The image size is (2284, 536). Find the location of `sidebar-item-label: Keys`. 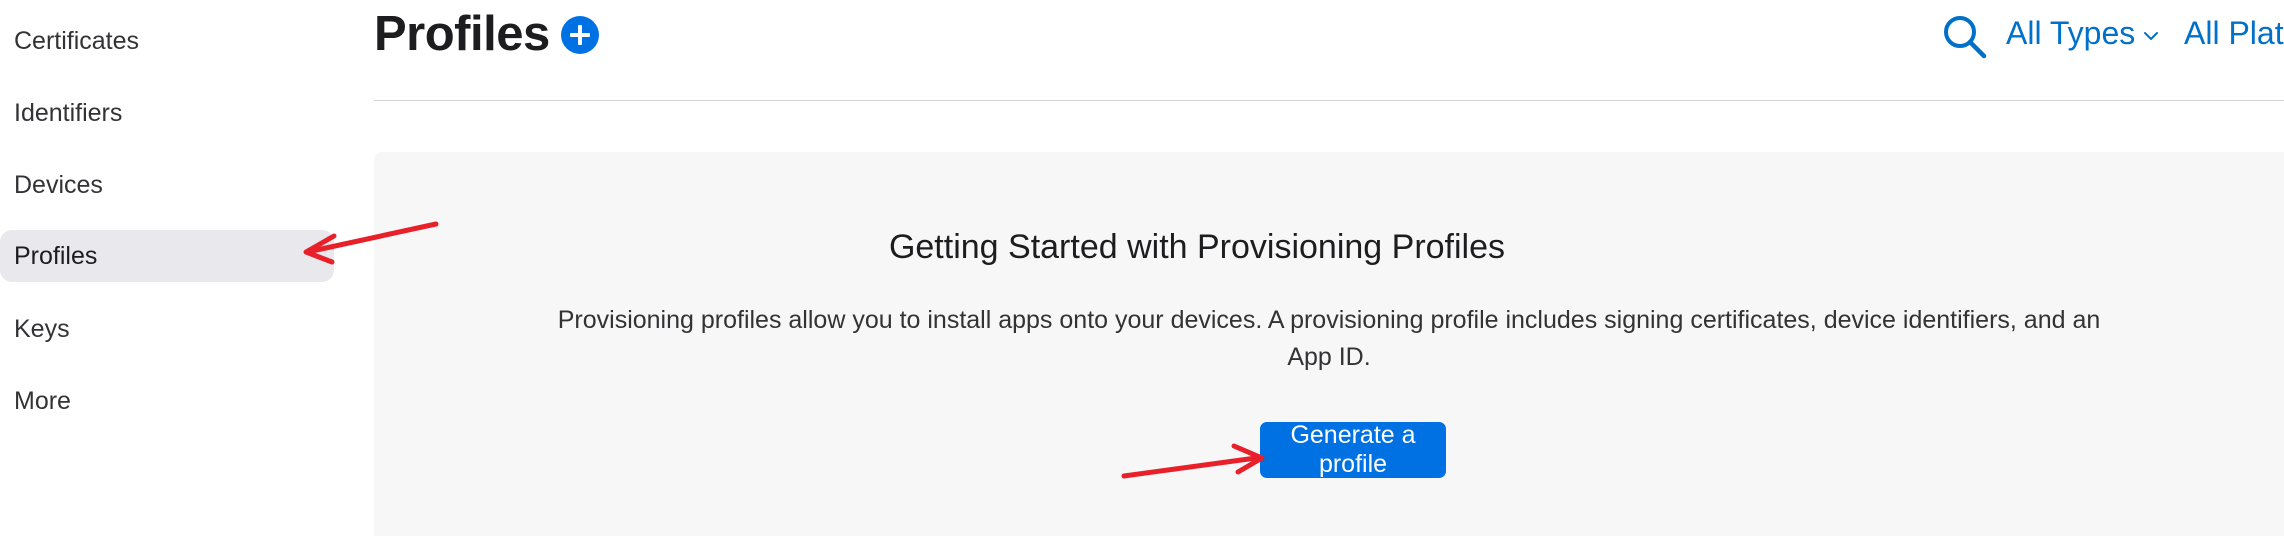

sidebar-item-label: Keys is located at coordinates (42, 328).